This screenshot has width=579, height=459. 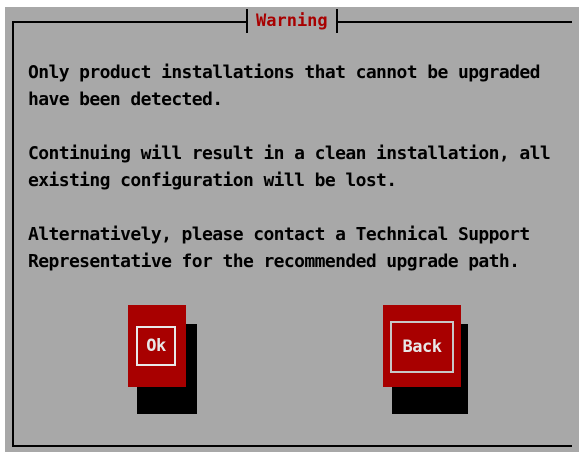 I want to click on back-button-label: Back, so click(x=422, y=347).